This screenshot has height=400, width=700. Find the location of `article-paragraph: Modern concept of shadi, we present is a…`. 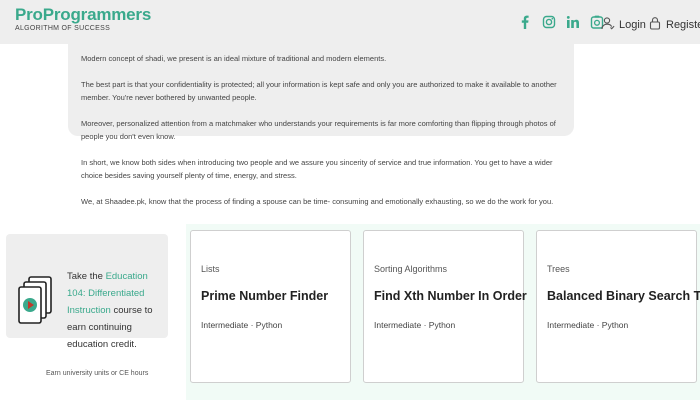

article-paragraph: Modern concept of shadi, we present is a… is located at coordinates (234, 58).